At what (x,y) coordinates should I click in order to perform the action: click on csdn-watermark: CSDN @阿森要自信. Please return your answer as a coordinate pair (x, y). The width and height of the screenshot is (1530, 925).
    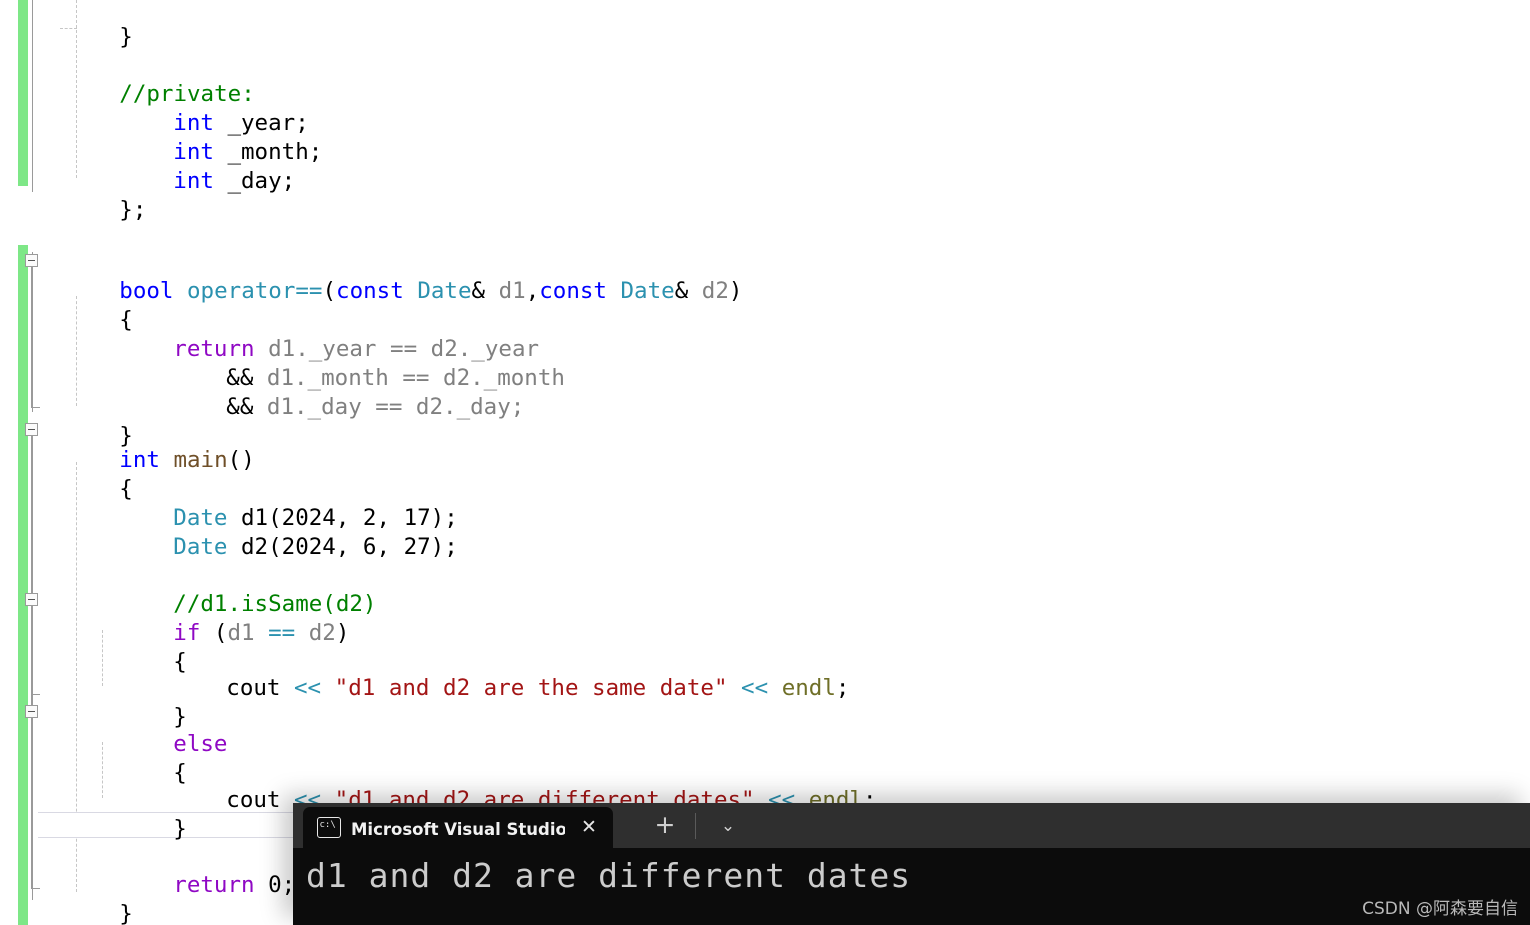
    Looking at the image, I should click on (1440, 909).